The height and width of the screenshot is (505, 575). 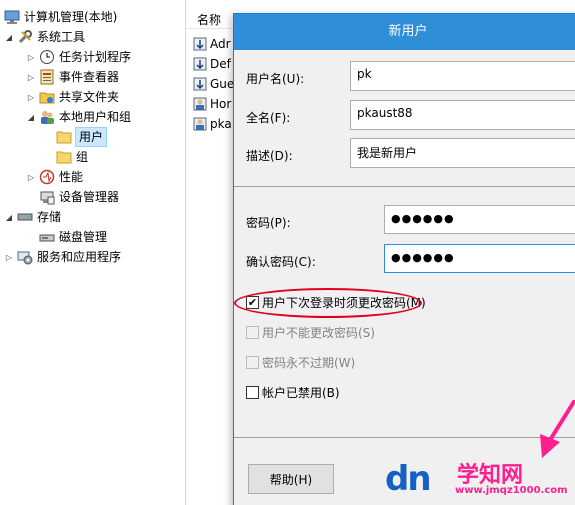 I want to click on list-item-label: Adr, so click(x=220, y=44).